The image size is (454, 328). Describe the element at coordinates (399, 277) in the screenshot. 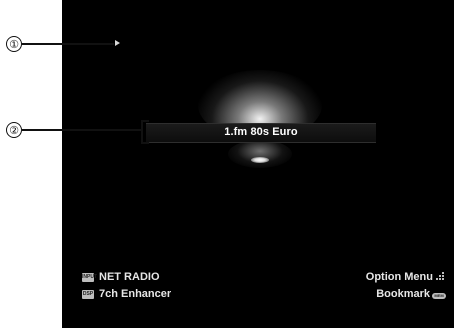

I see `option-menu-label: Option Menu` at that location.